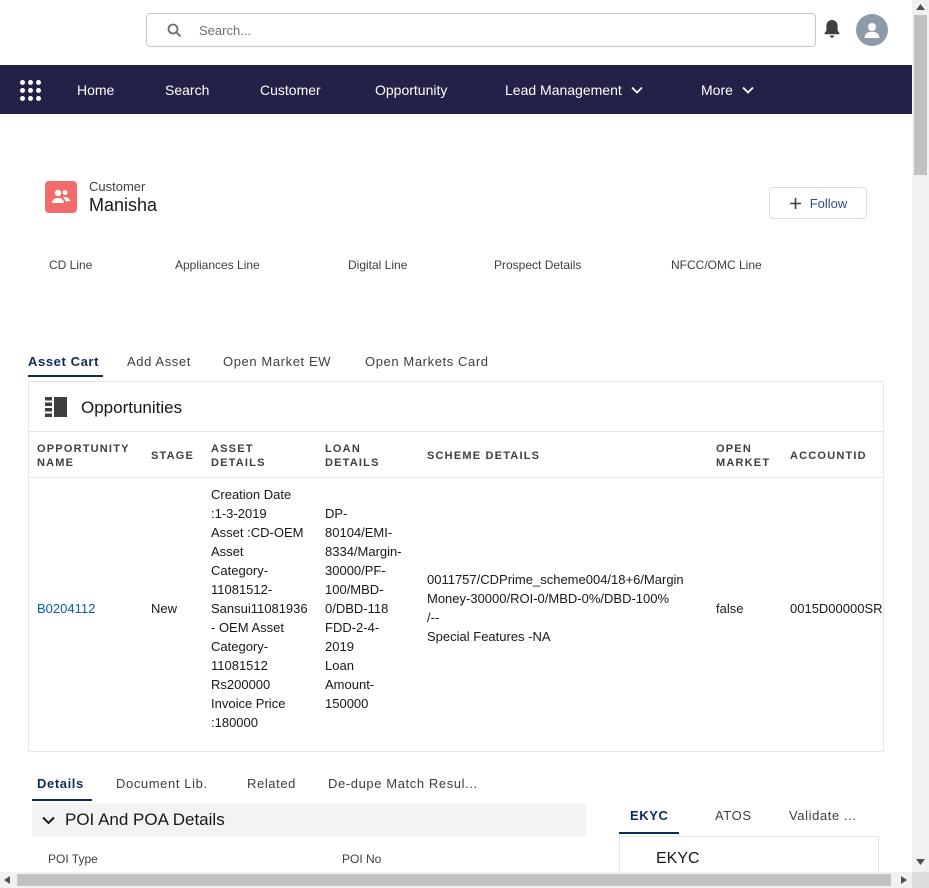 The height and width of the screenshot is (888, 929). Describe the element at coordinates (828, 203) in the screenshot. I see `follow-label: Follow` at that location.